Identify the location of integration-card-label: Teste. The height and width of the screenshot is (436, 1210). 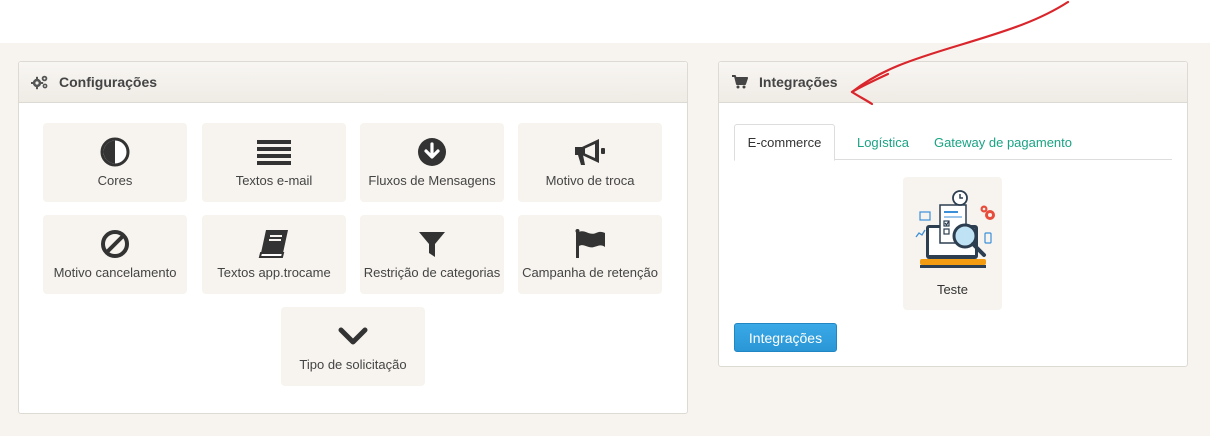
(952, 289).